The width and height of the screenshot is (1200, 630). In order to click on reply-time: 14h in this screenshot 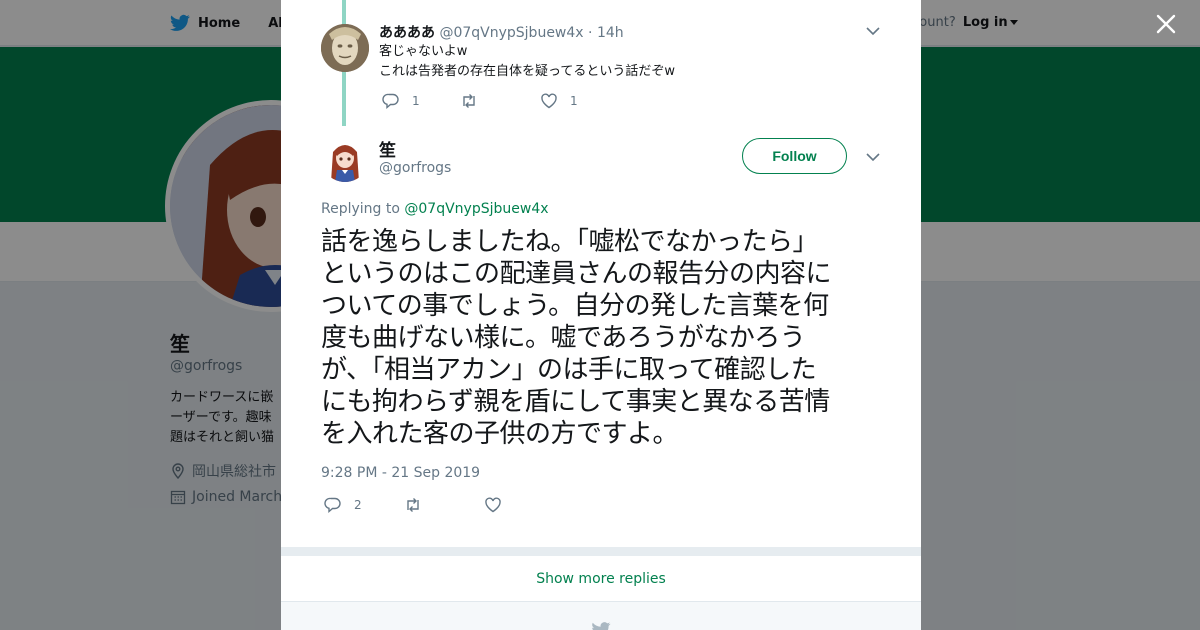, I will do `click(610, 33)`.